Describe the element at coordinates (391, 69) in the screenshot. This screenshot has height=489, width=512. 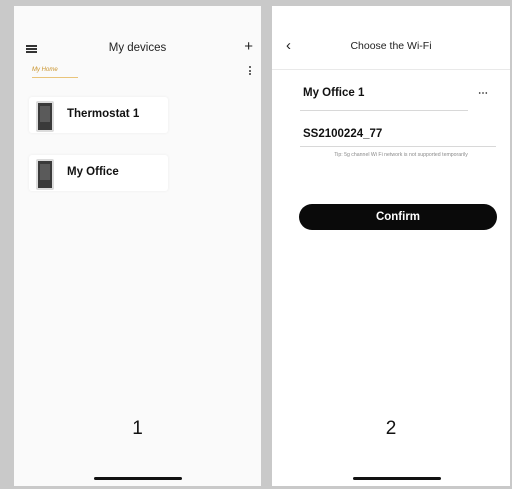
I see `header-divider` at that location.